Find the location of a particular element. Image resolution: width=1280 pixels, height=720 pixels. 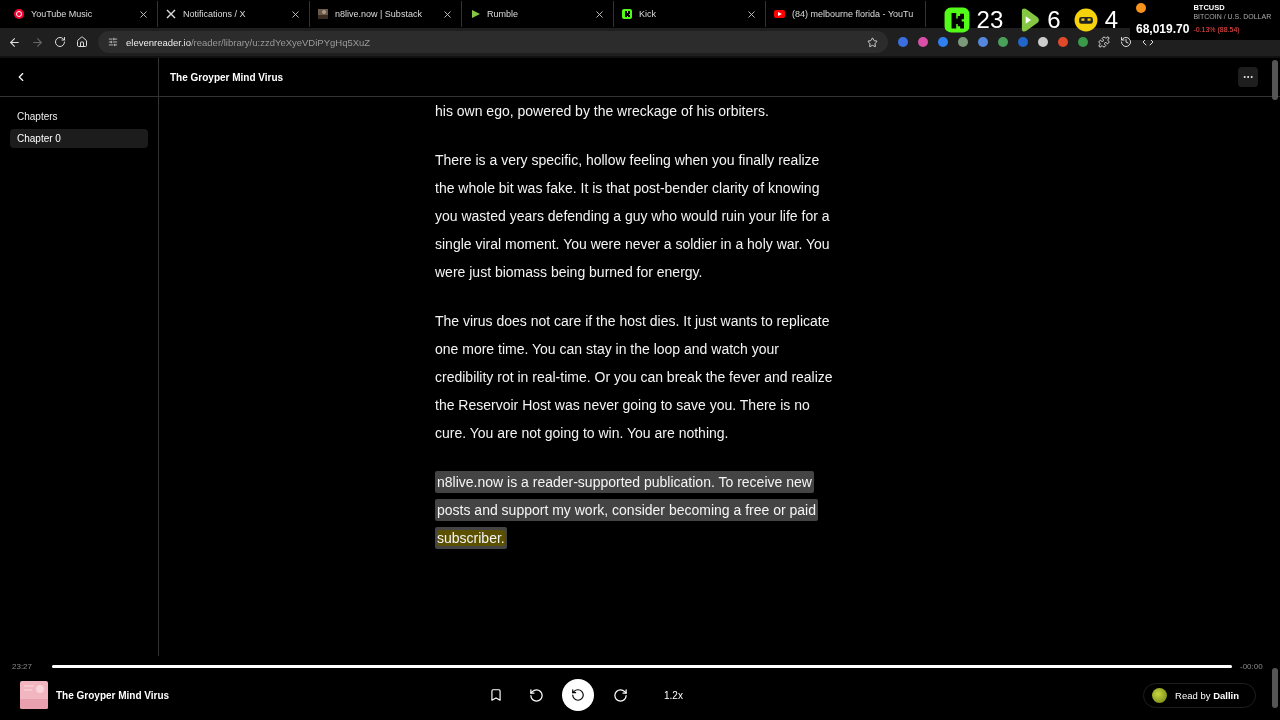

browser-tab: YouTube Music is located at coordinates (82, 14).